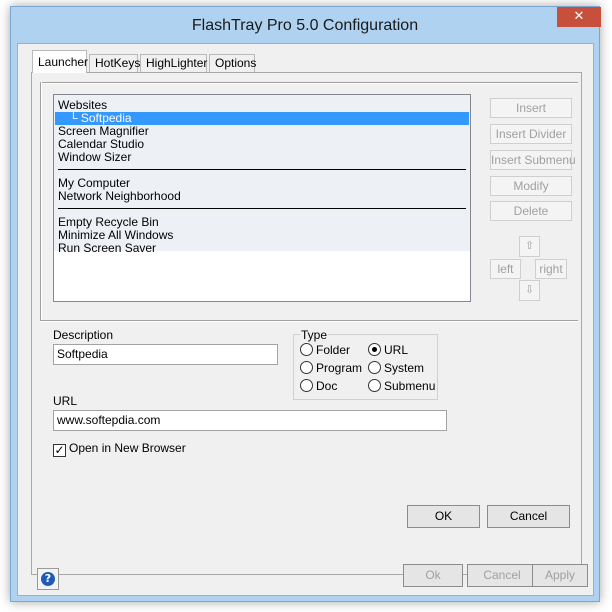 The height and width of the screenshot is (612, 612). Describe the element at coordinates (94, 157) in the screenshot. I see `list-item: Window Sizer` at that location.